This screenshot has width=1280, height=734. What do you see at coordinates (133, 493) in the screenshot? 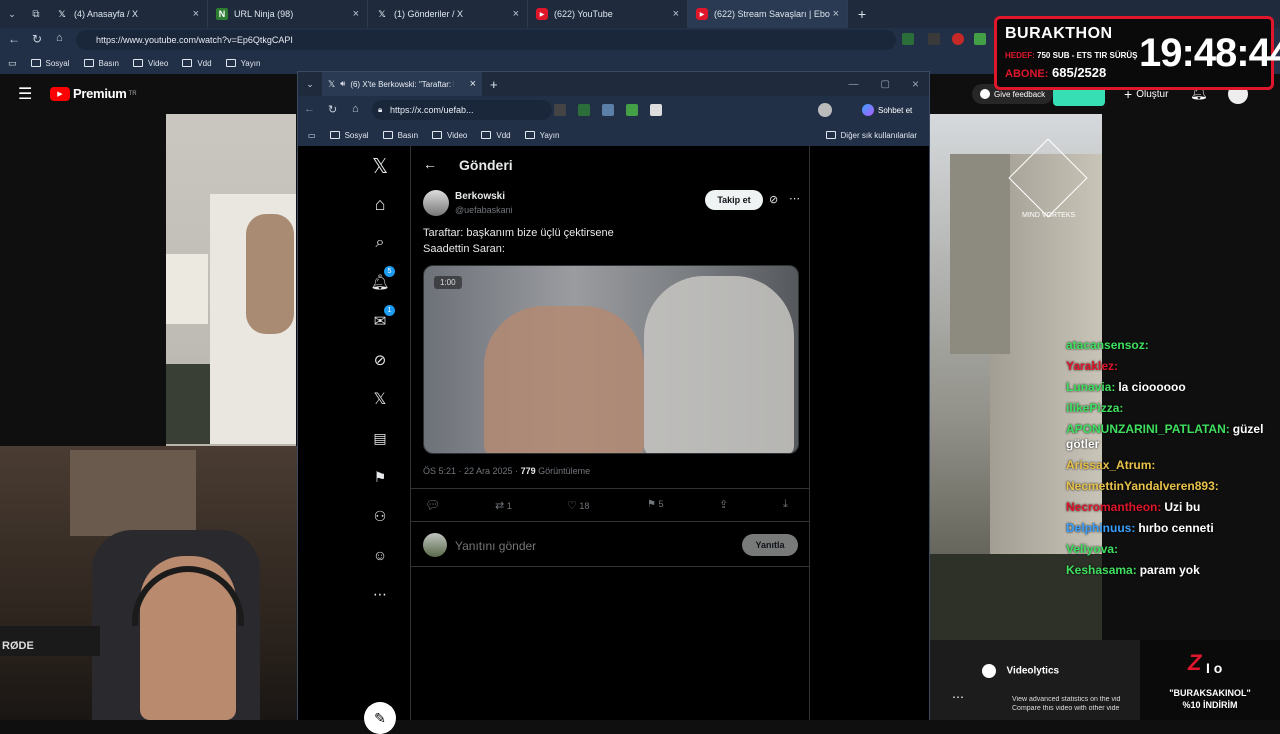
I see `wall-frames` at bounding box center [133, 493].